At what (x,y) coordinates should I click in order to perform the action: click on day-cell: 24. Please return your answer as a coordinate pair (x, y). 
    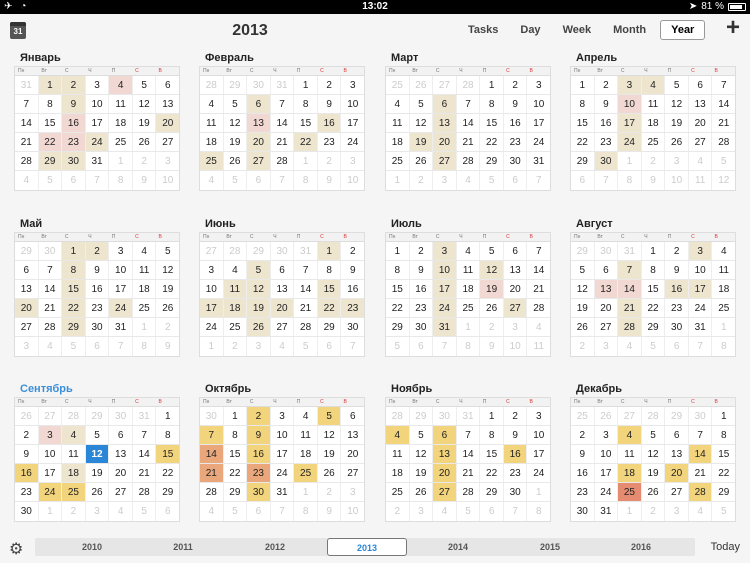
    Looking at the image, I should click on (538, 142).